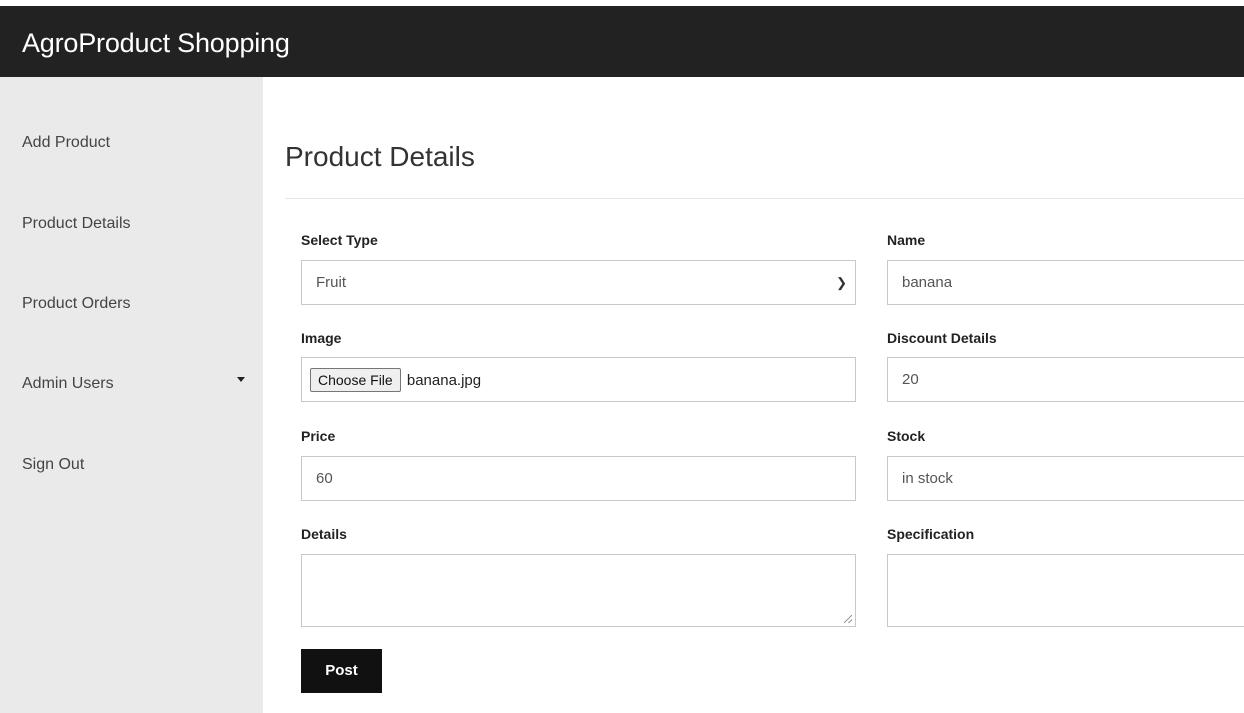  I want to click on post-button: Post, so click(341, 671).